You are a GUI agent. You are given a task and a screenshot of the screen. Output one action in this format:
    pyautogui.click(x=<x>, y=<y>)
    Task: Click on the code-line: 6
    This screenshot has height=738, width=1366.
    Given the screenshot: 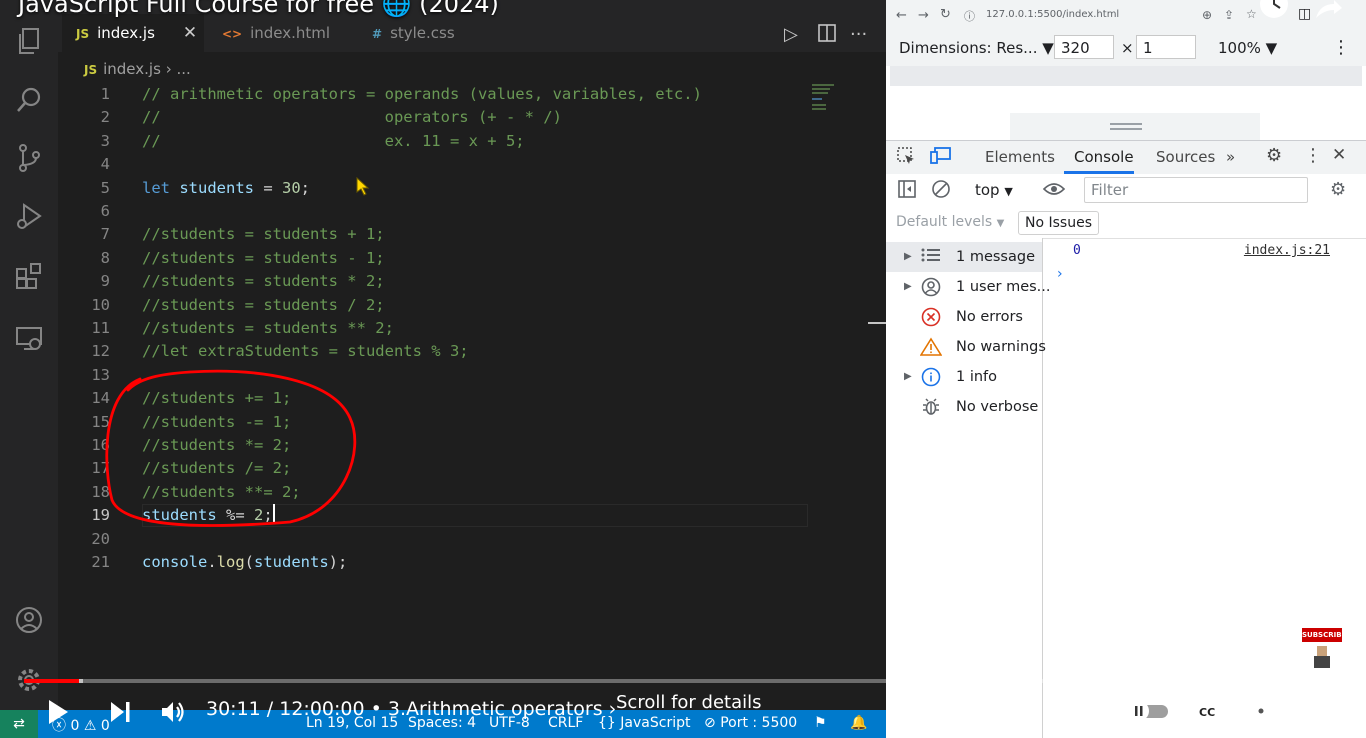 What is the action you would take?
    pyautogui.click(x=443, y=211)
    